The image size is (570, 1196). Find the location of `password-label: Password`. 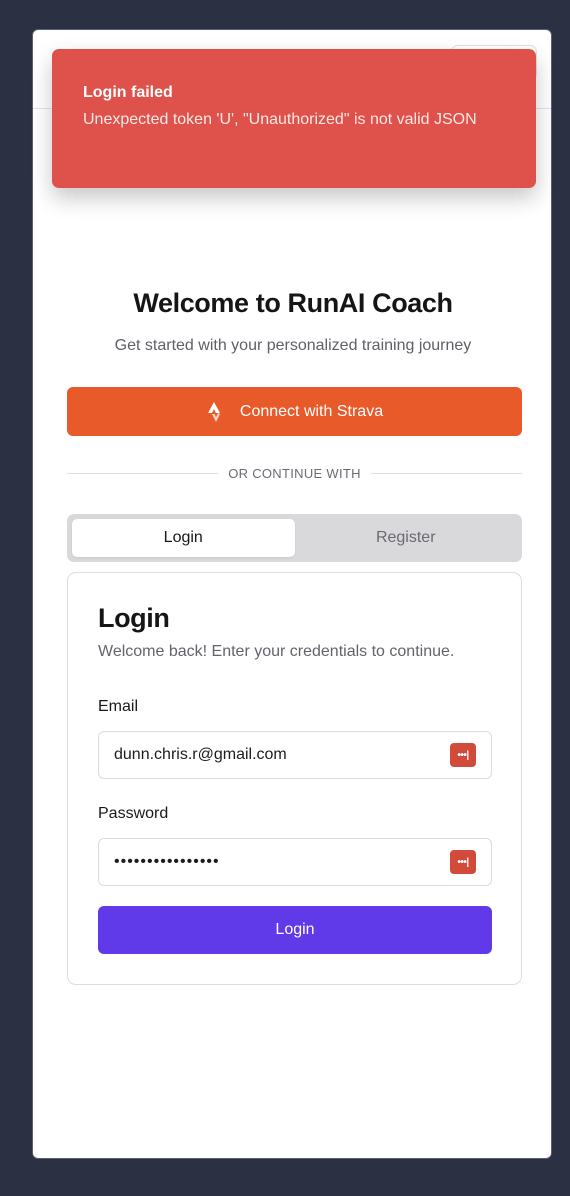

password-label: Password is located at coordinates (133, 813).